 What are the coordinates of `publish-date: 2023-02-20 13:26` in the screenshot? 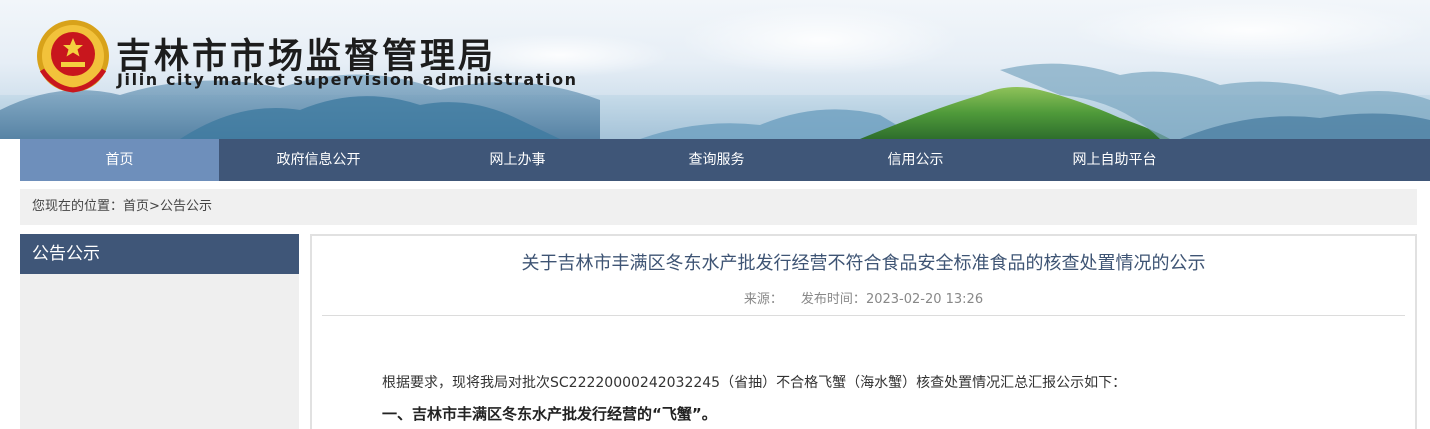 It's located at (924, 299).